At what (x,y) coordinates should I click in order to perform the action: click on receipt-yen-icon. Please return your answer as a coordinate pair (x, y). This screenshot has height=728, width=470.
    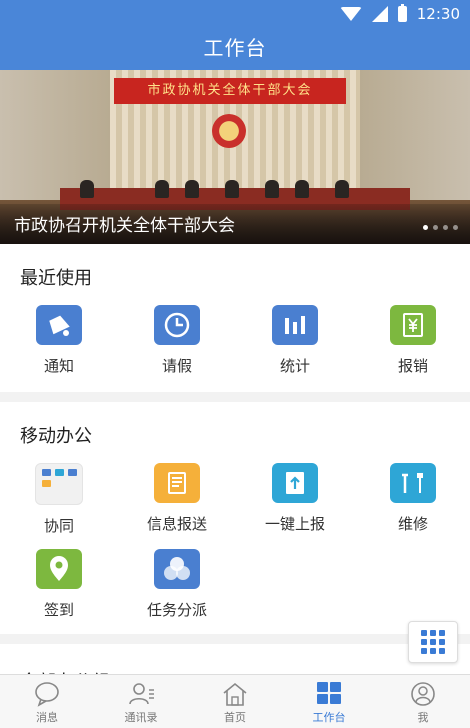
    Looking at the image, I should click on (413, 325).